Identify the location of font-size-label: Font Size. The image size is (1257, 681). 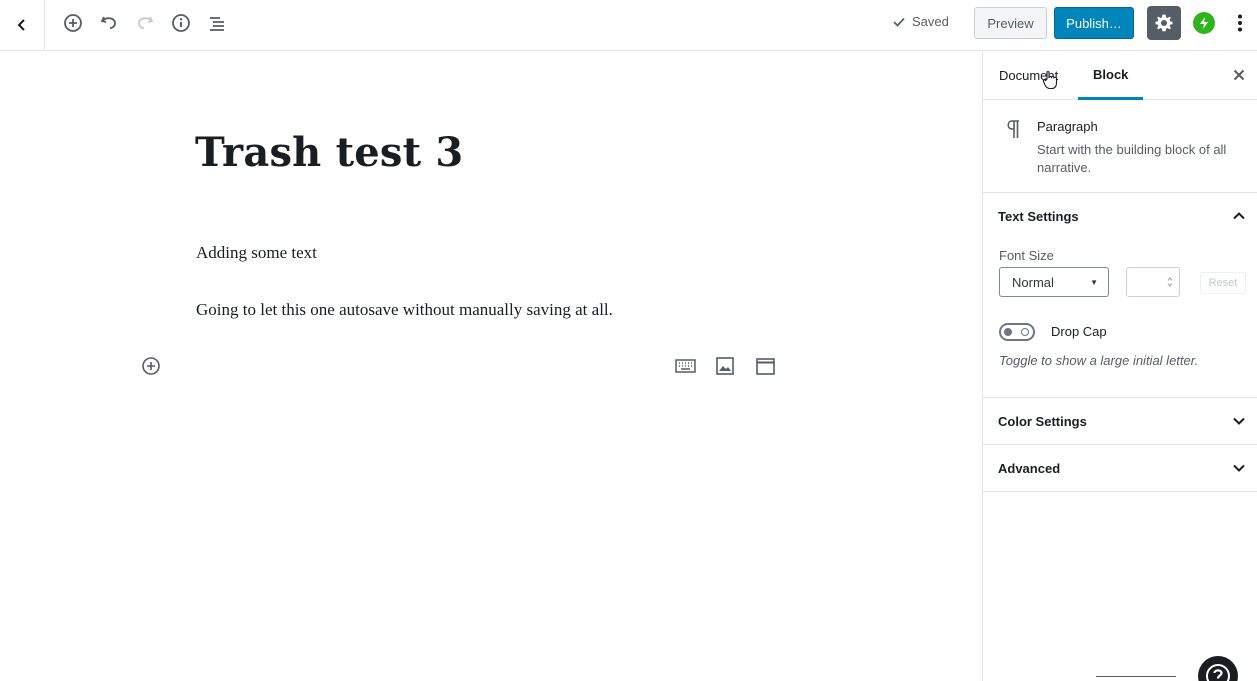
(1026, 255).